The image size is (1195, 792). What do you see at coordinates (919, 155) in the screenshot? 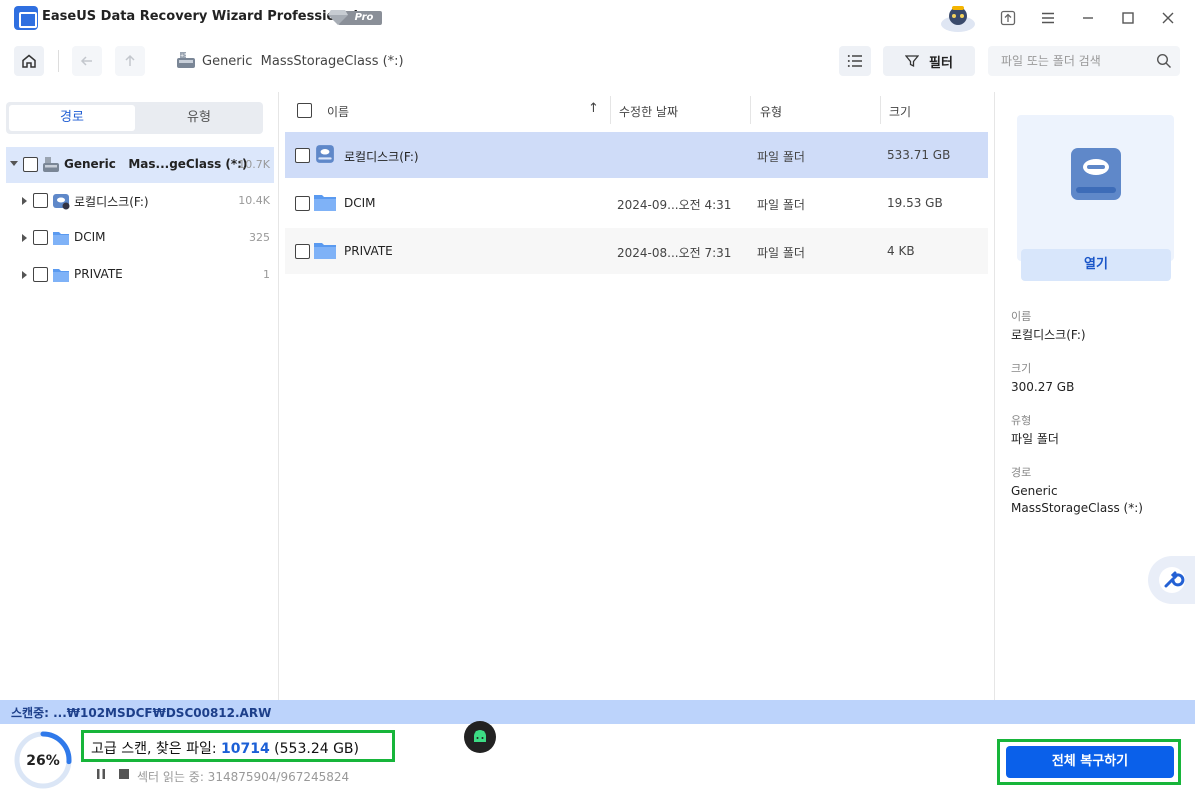
I see `file-size: 533.71 GB` at bounding box center [919, 155].